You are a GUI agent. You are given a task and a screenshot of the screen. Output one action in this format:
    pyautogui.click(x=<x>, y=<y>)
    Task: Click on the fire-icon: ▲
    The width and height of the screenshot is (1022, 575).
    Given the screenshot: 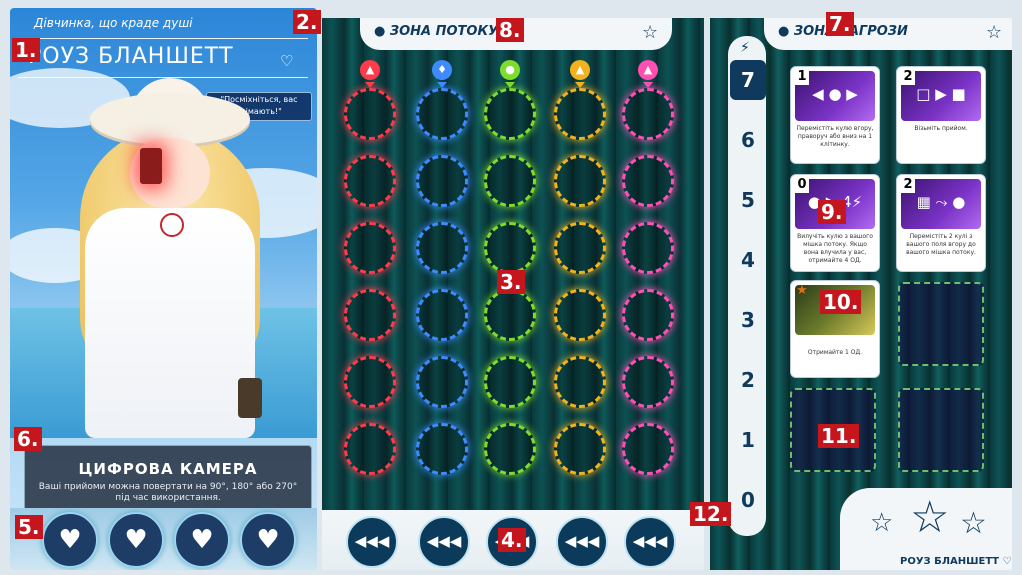 What is the action you would take?
    pyautogui.click(x=370, y=70)
    